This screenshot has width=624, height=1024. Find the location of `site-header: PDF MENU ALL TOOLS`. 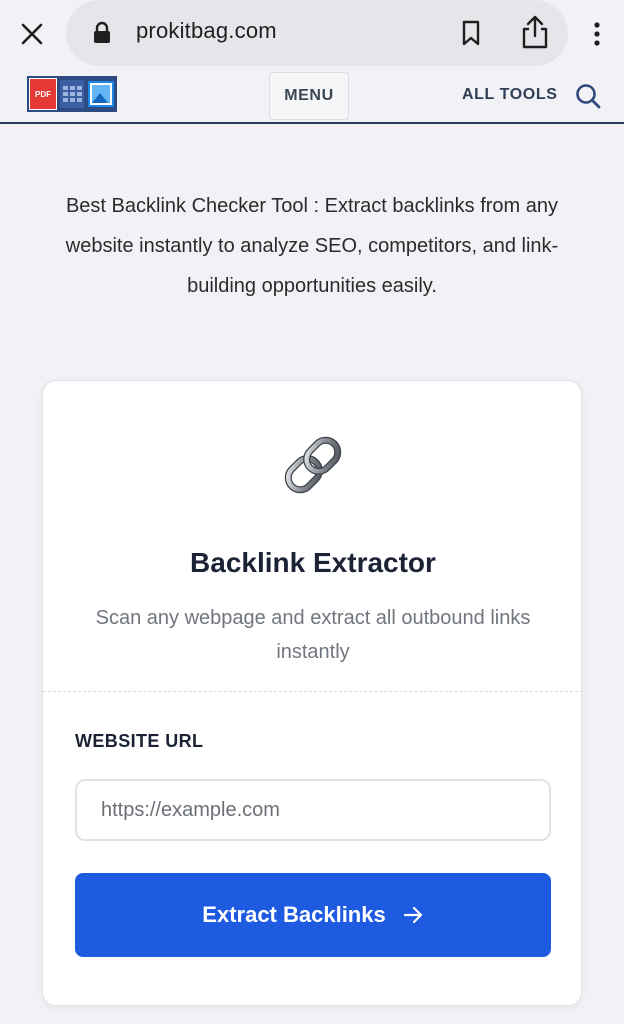

site-header: PDF MENU ALL TOOLS is located at coordinates (312, 95).